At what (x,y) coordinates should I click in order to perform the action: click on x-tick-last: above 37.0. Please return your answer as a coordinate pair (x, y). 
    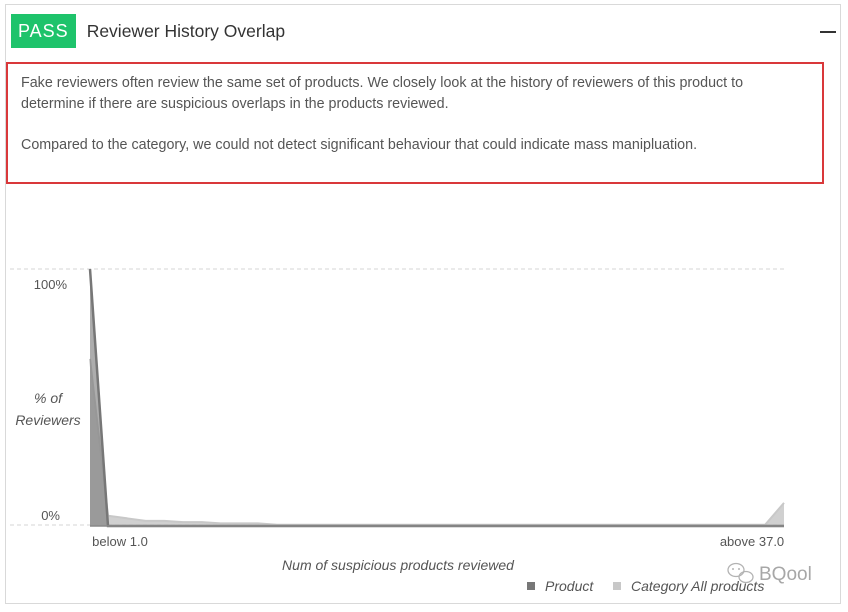
    Looking at the image, I should click on (752, 541).